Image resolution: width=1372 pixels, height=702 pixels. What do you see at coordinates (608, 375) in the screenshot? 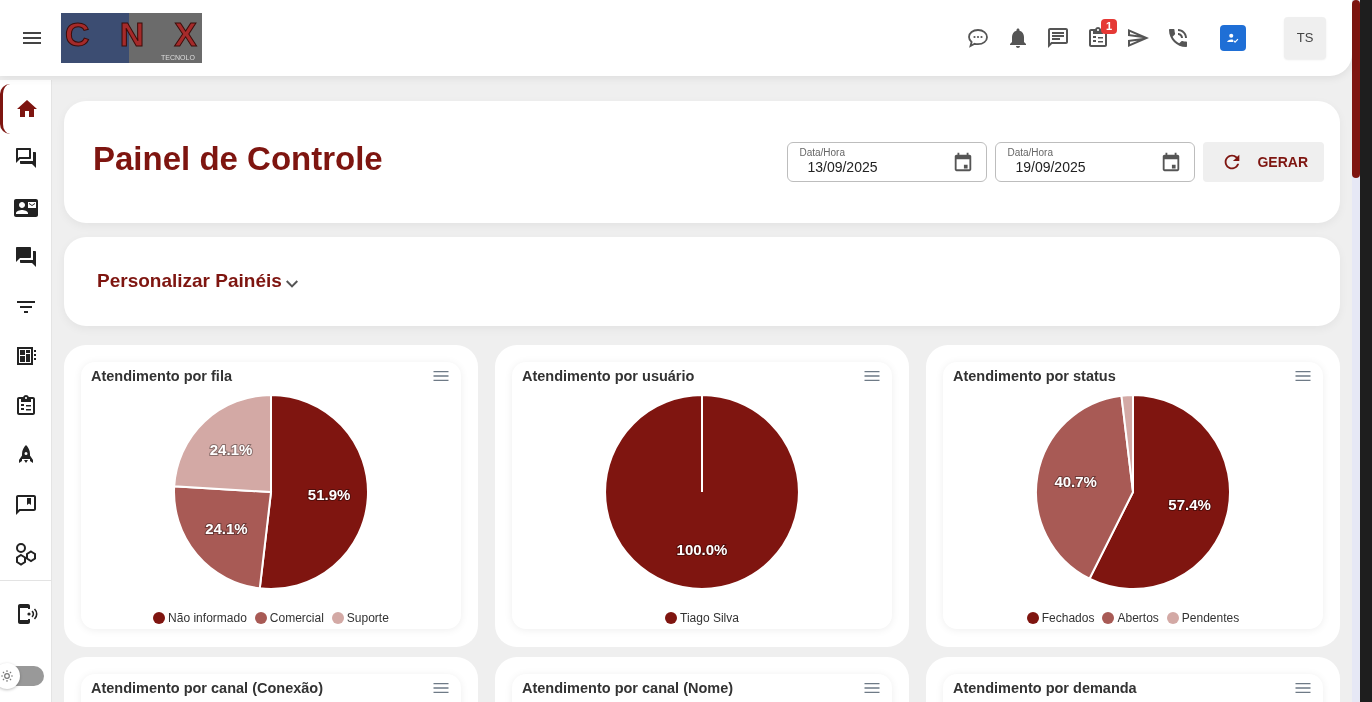
I see `chart-title: Atendimento por usuário` at bounding box center [608, 375].